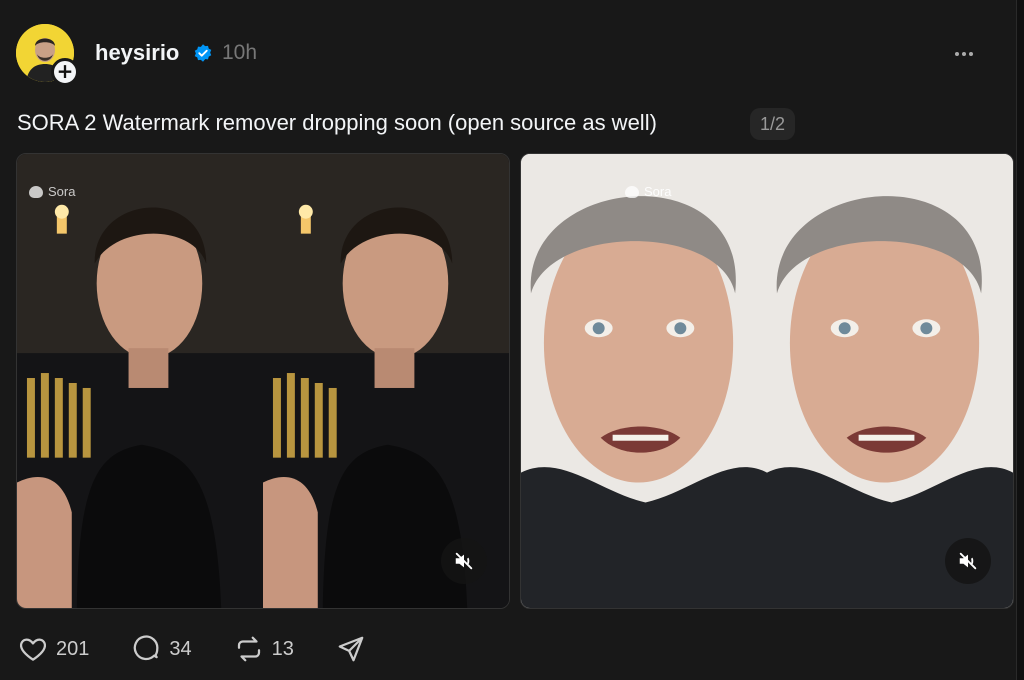 The image size is (1024, 680). Describe the element at coordinates (964, 54) in the screenshot. I see `more-options-button` at that location.